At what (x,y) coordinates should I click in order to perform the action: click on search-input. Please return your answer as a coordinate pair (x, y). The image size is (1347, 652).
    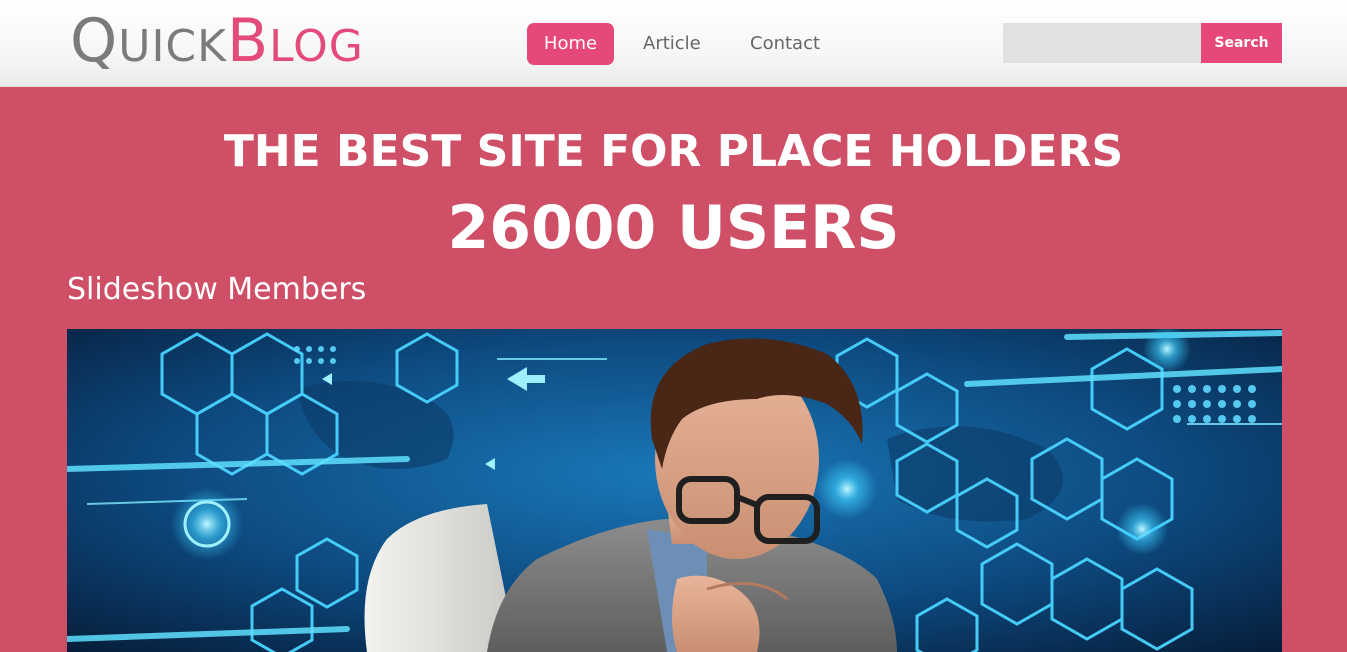
    Looking at the image, I should click on (1102, 43).